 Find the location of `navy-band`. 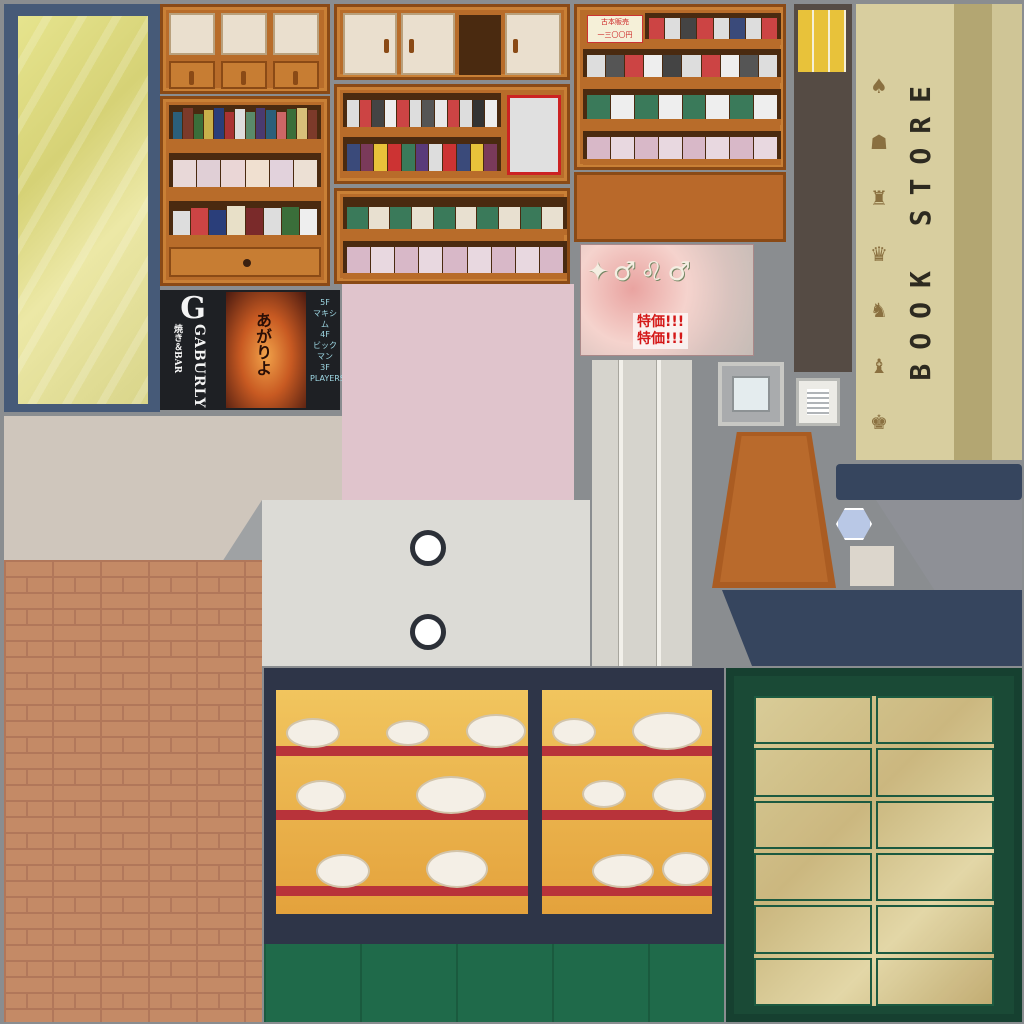

navy-band is located at coordinates (872, 628).